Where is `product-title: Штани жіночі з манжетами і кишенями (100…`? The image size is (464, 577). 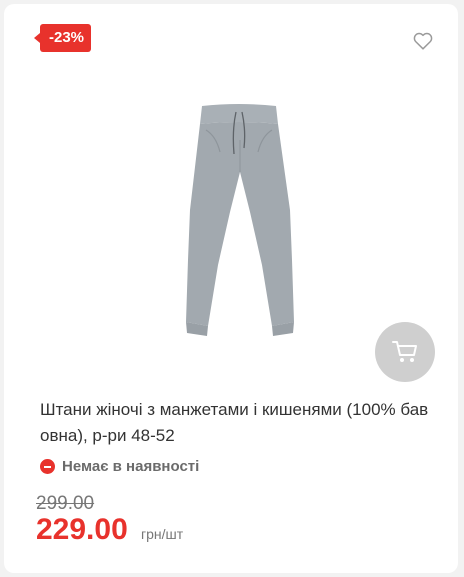
product-title: Штани жіночі з манжетами і кишенями (100… is located at coordinates (235, 423).